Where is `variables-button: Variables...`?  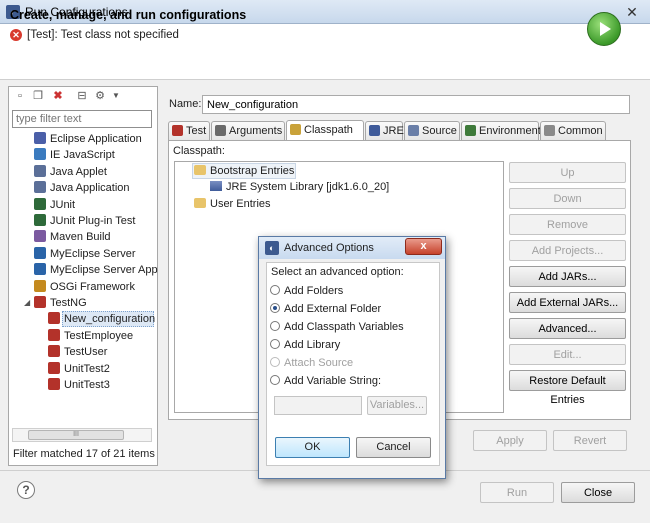 variables-button: Variables... is located at coordinates (397, 405).